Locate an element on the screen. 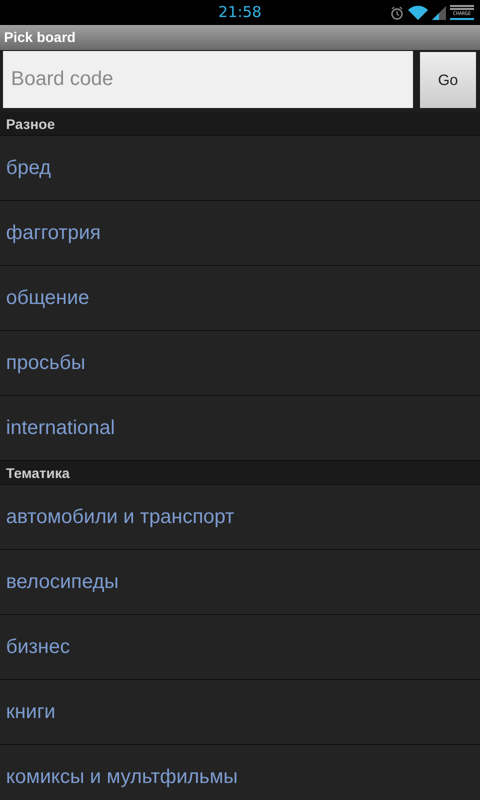  alarm-clock-icon is located at coordinates (397, 13).